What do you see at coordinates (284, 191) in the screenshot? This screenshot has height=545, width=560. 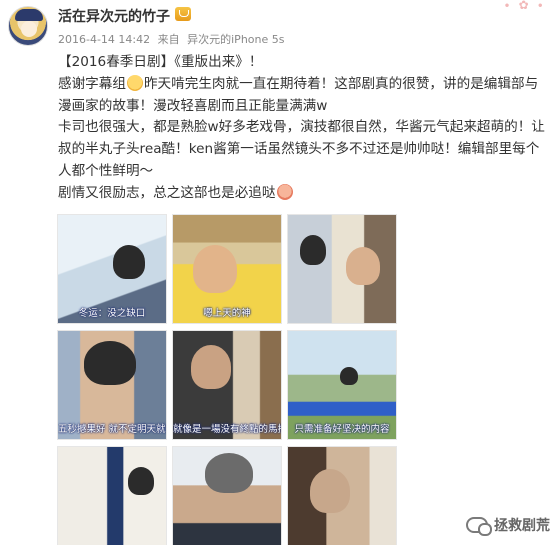 I see `shy-emoji-icon` at bounding box center [284, 191].